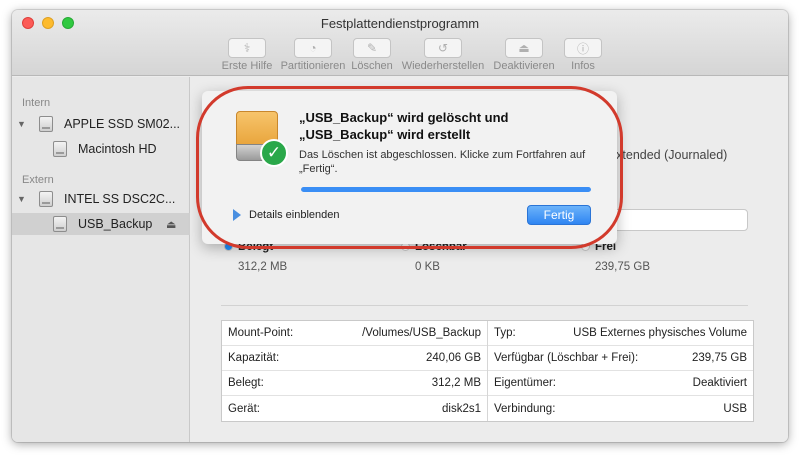 This screenshot has width=800, height=455. Describe the element at coordinates (583, 48) in the screenshot. I see `info-icon: ⓘ` at that location.